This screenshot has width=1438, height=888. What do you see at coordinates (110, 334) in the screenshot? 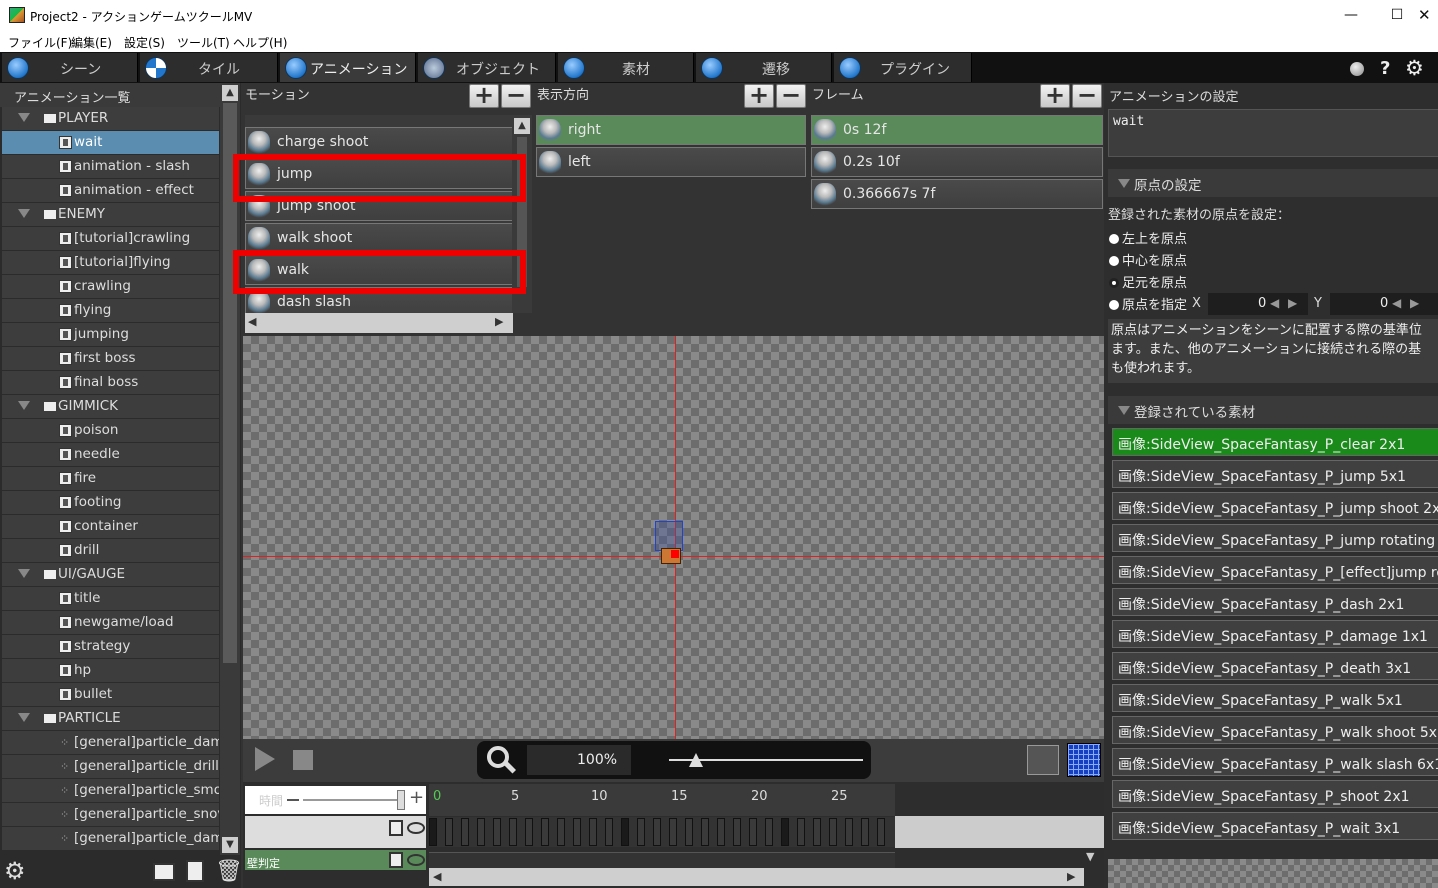
I see `tree-item: jumping` at bounding box center [110, 334].